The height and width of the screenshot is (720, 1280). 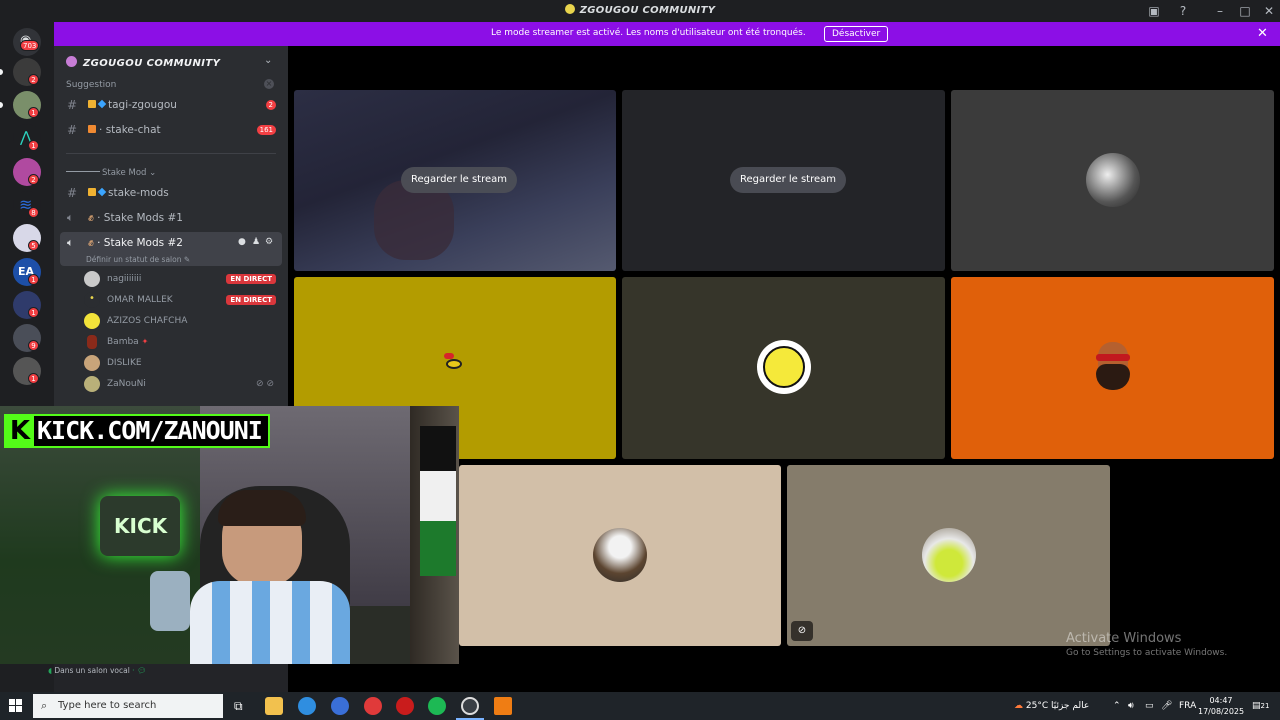 I want to click on notification-center: ▤21, so click(x=1260, y=706).